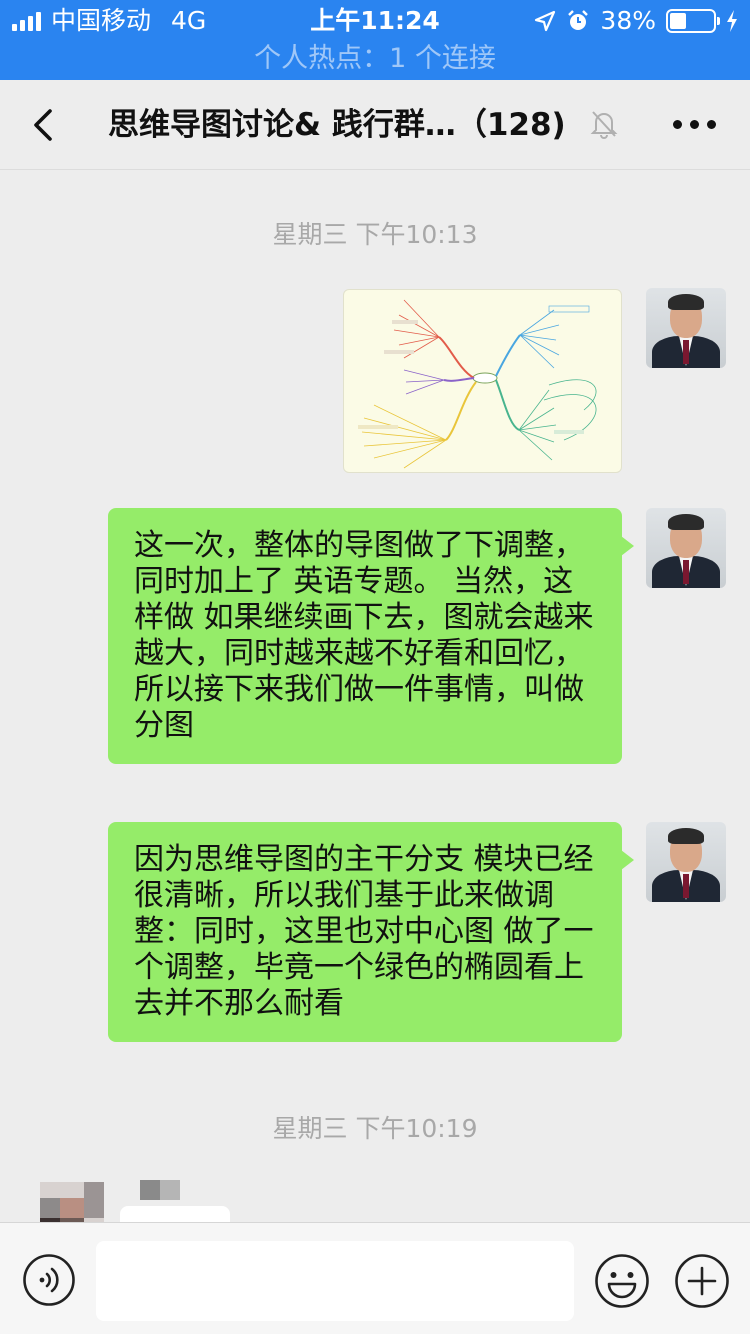 The height and width of the screenshot is (1334, 750). What do you see at coordinates (46, 125) in the screenshot?
I see `back-icon` at bounding box center [46, 125].